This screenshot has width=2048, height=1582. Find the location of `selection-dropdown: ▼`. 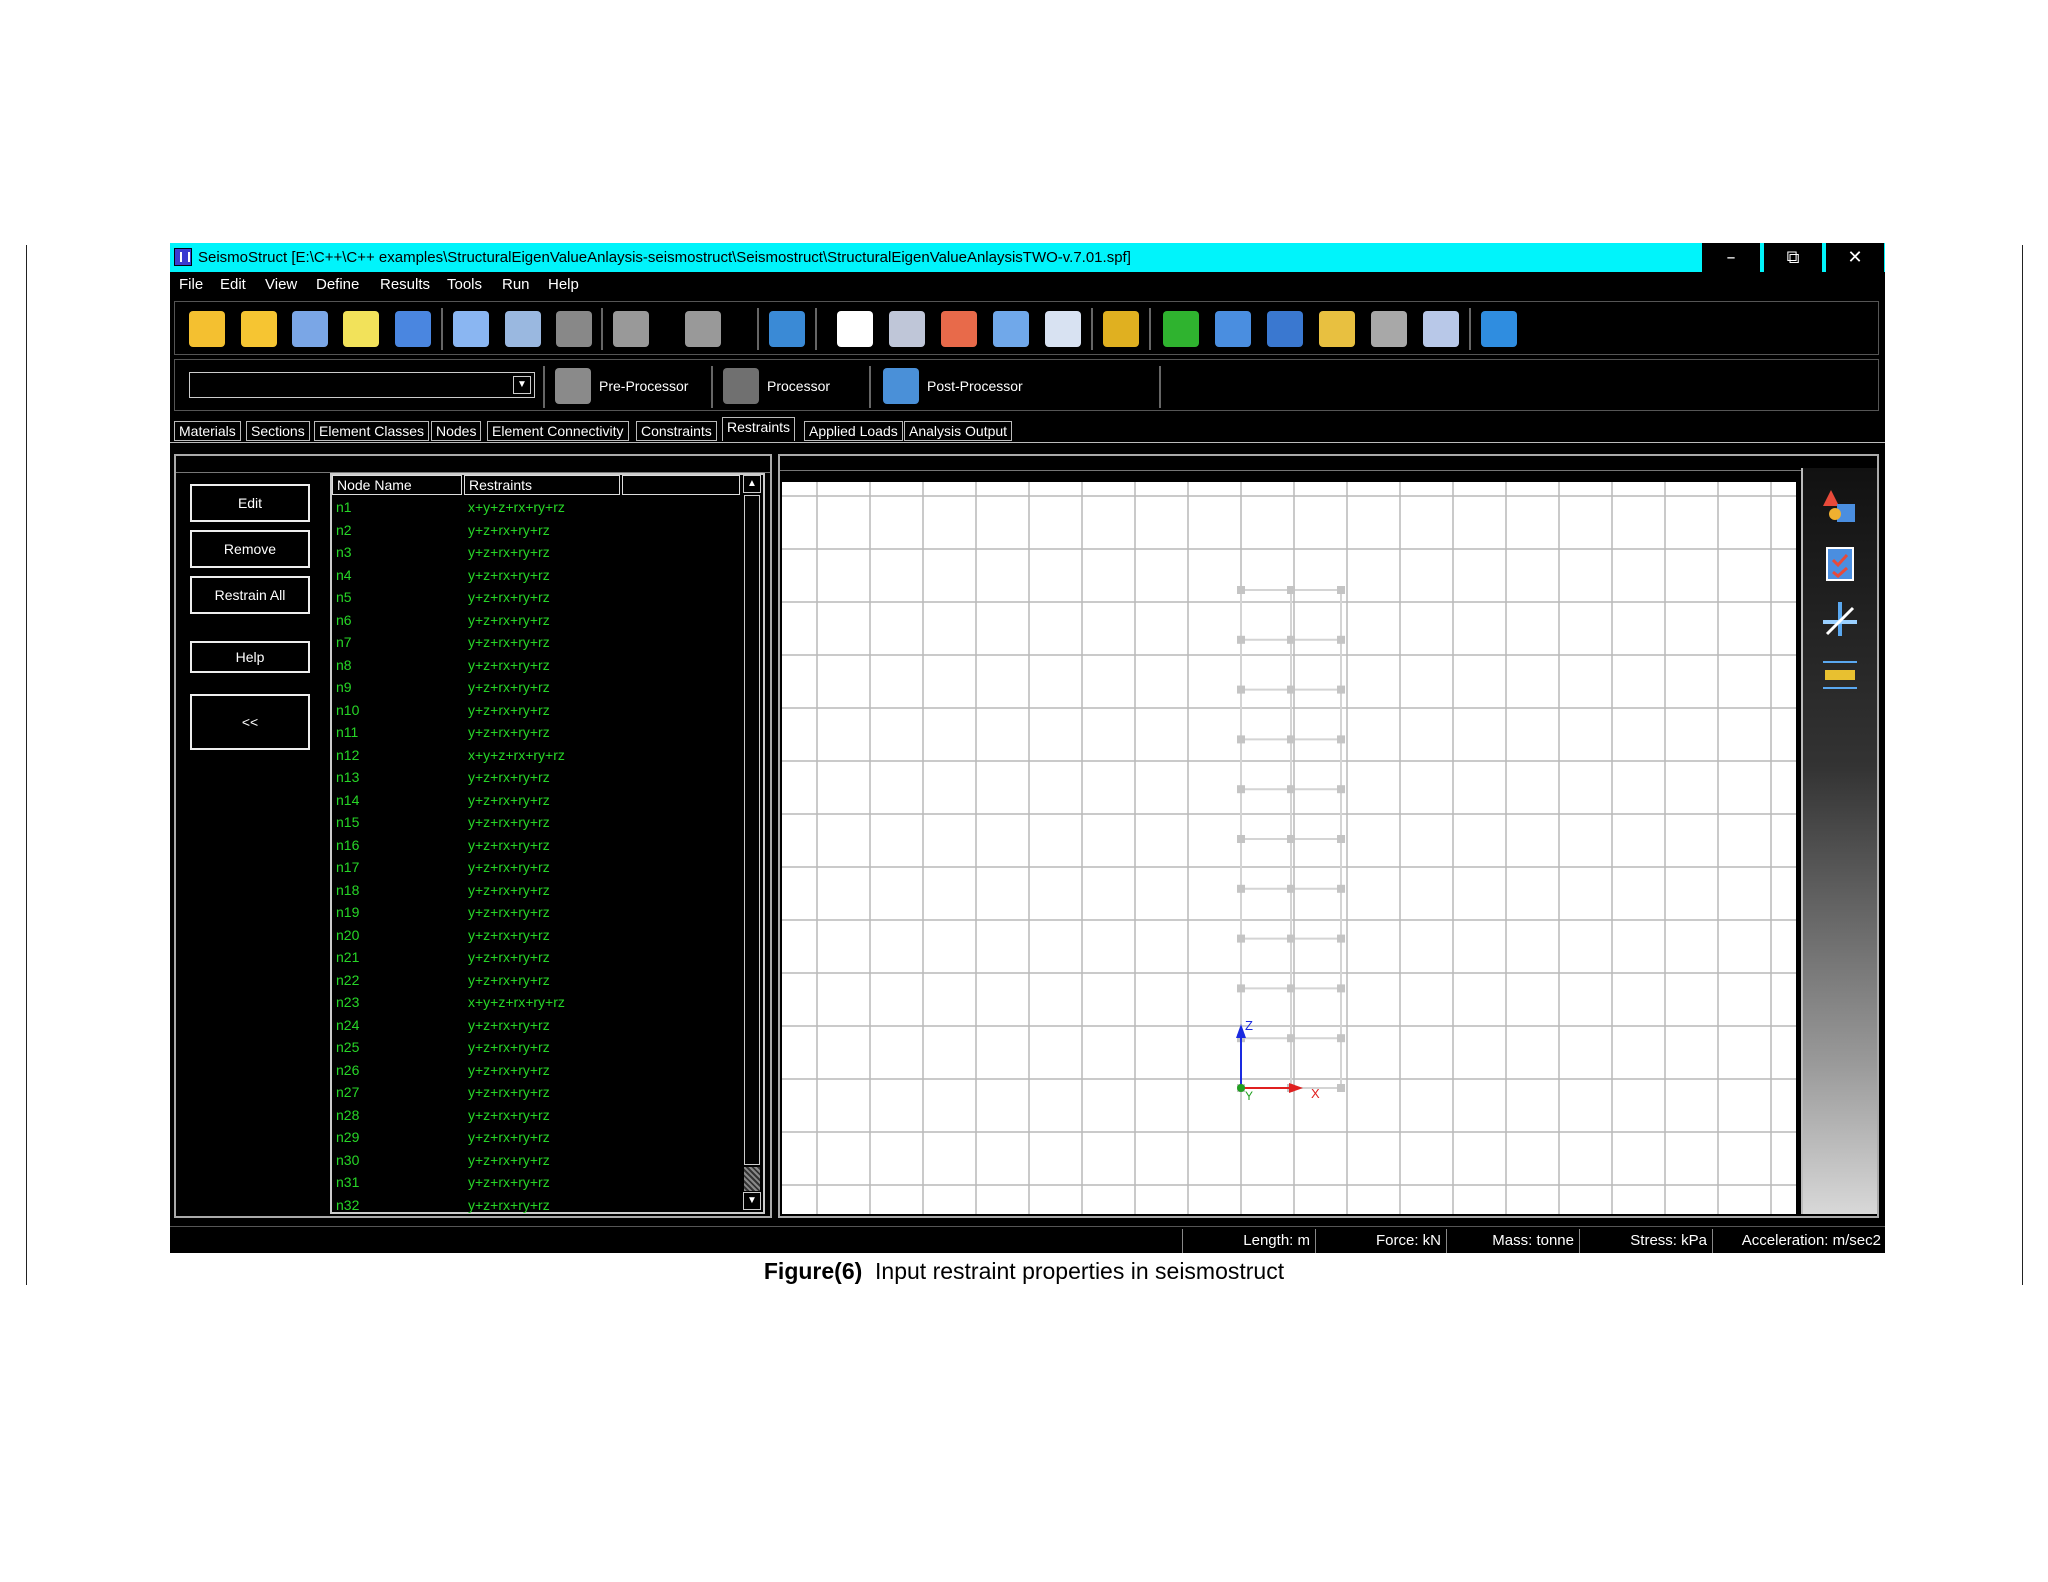

selection-dropdown: ▼ is located at coordinates (362, 385).